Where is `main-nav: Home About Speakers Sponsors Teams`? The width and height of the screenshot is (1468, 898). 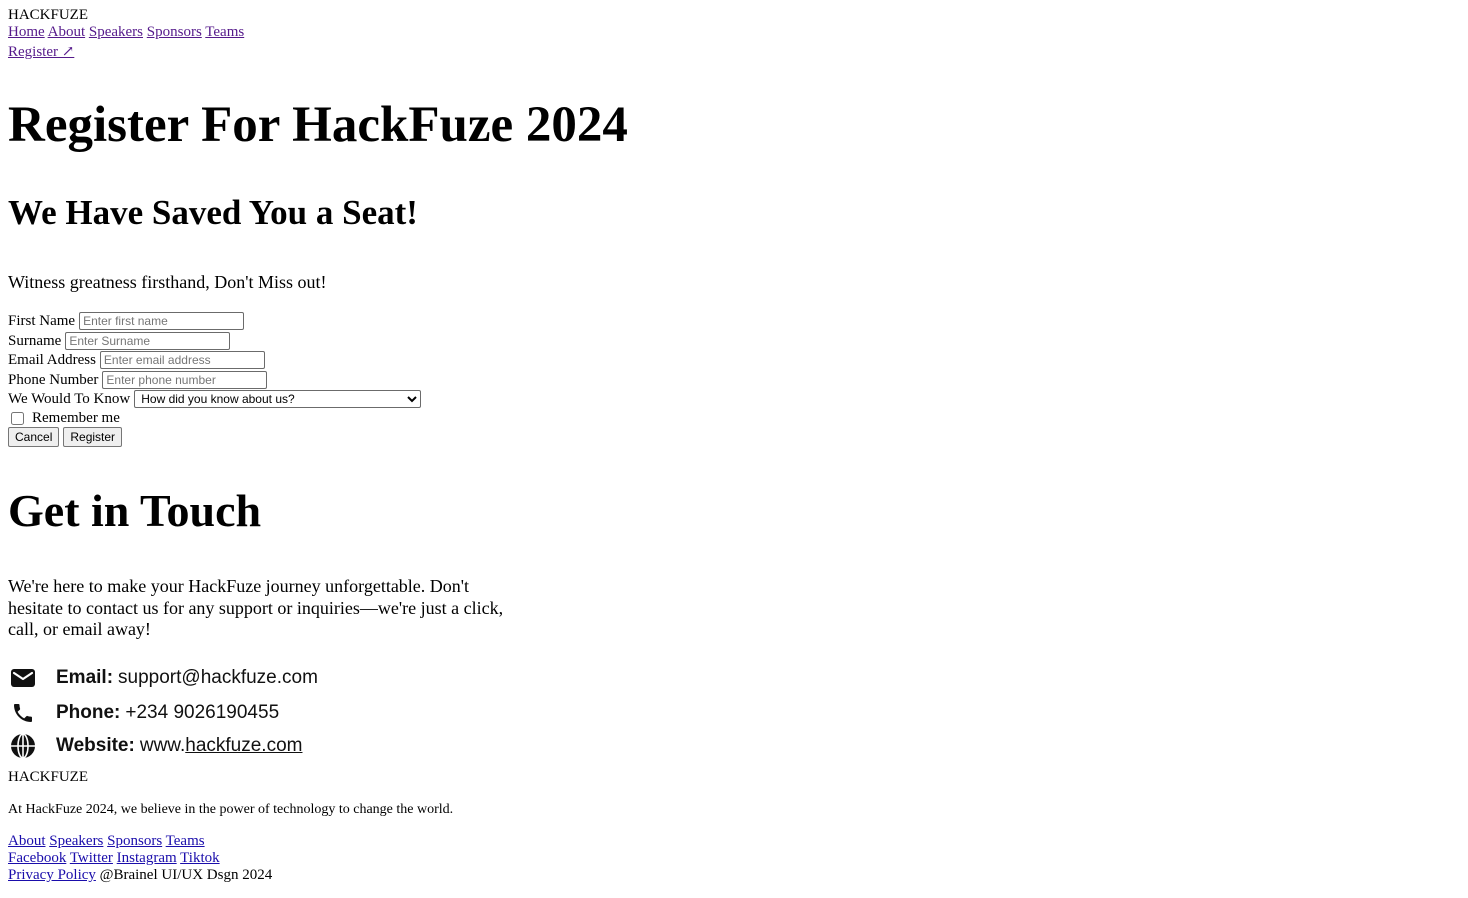 main-nav: Home About Speakers Sponsors Teams is located at coordinates (126, 32).